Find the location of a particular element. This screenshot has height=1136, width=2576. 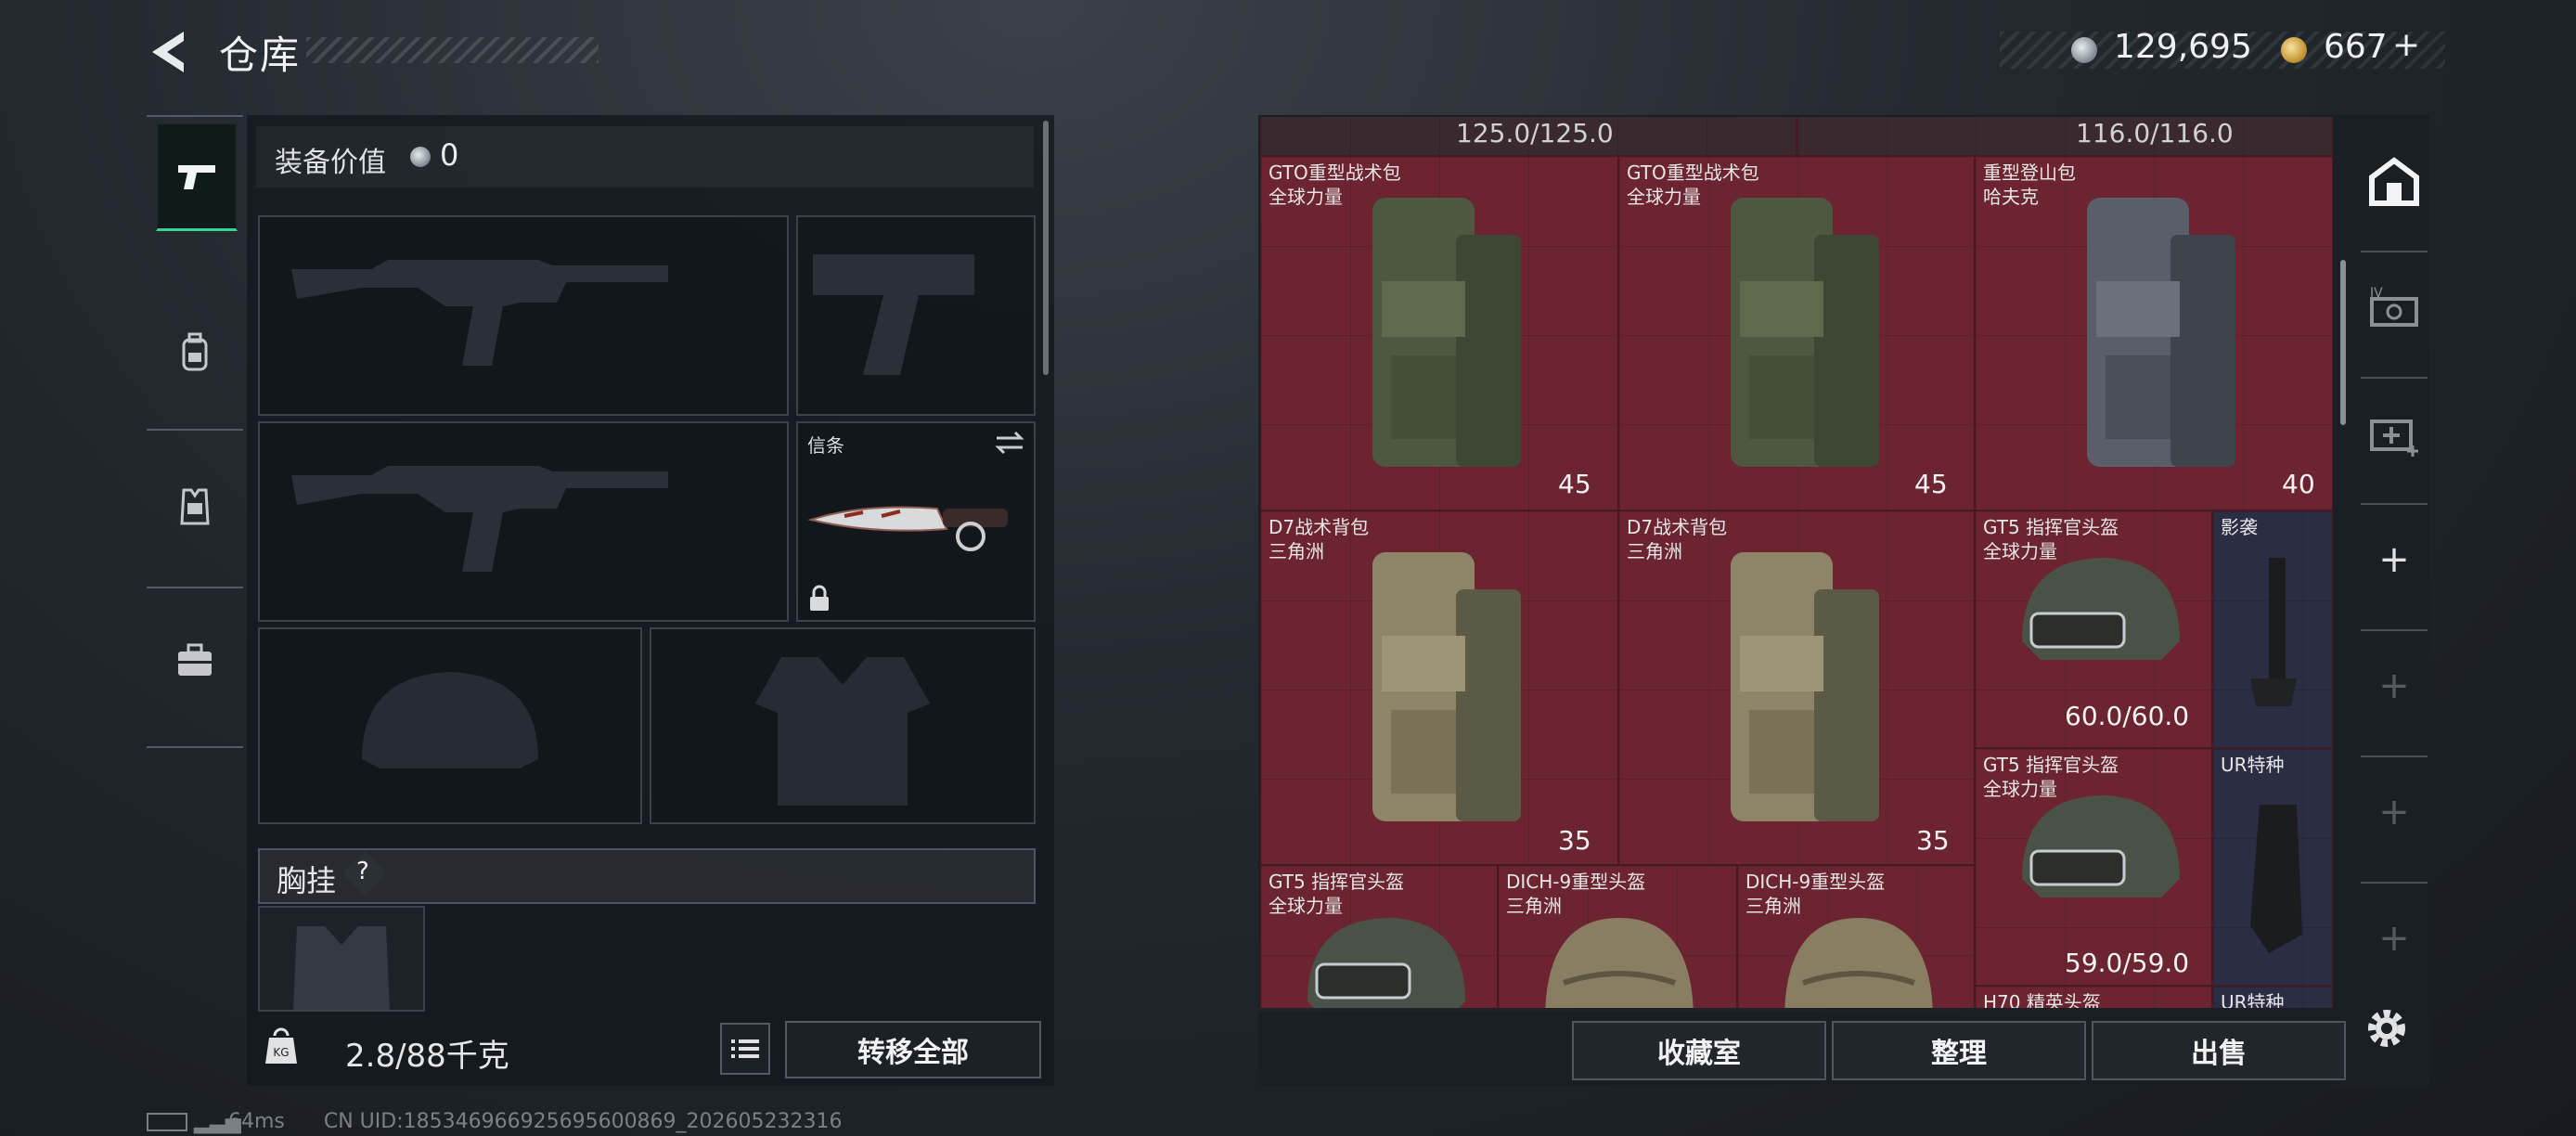

item-durability: 125.0/125.0 is located at coordinates (1535, 133).